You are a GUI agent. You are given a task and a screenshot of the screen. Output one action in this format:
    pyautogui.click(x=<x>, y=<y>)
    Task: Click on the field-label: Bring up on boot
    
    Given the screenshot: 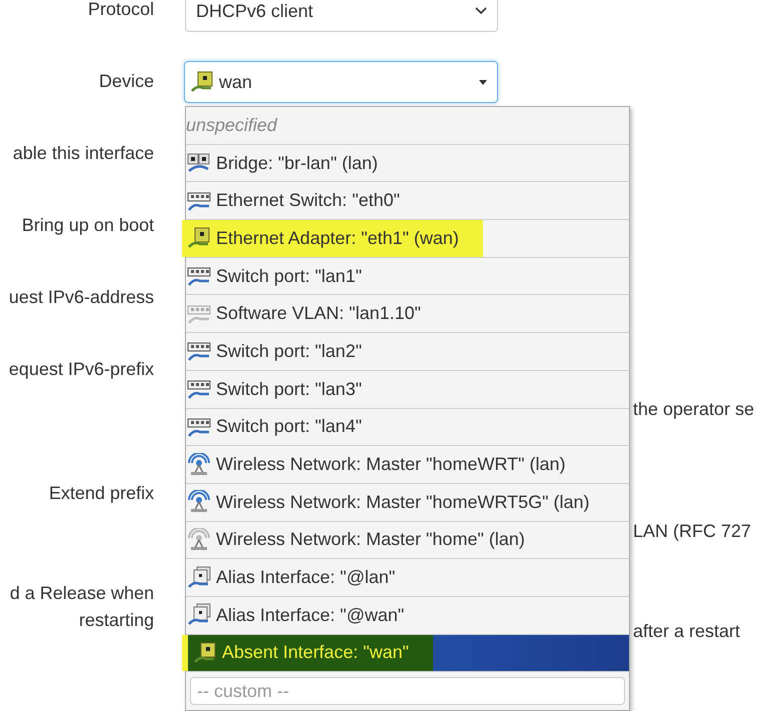 What is the action you would take?
    pyautogui.click(x=87, y=225)
    